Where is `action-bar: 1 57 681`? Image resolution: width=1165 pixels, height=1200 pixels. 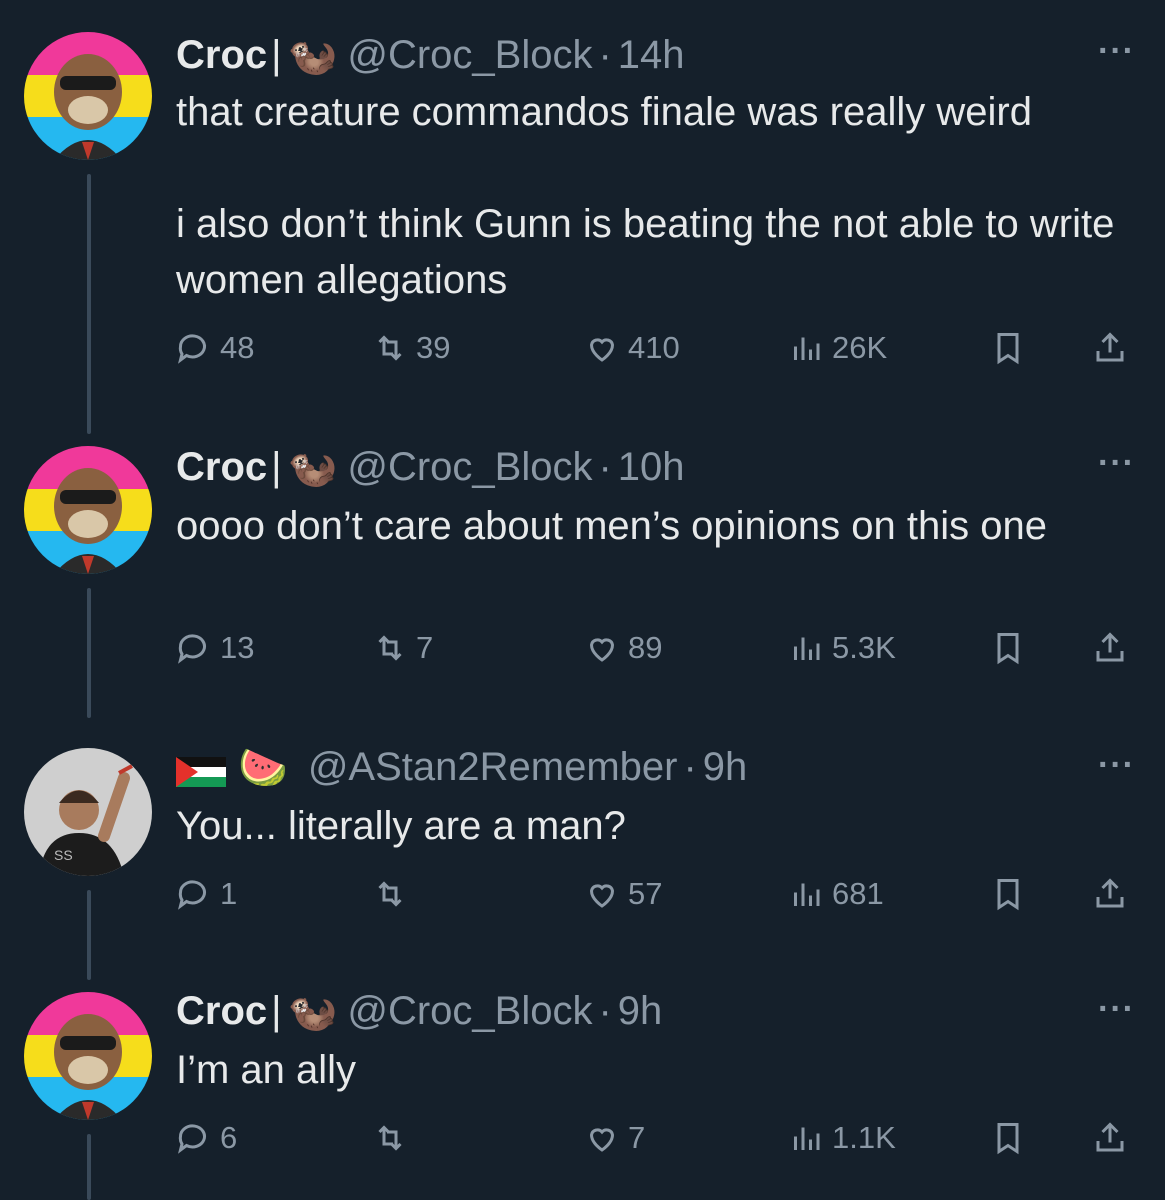
action-bar: 1 57 681 is located at coordinates (656, 900).